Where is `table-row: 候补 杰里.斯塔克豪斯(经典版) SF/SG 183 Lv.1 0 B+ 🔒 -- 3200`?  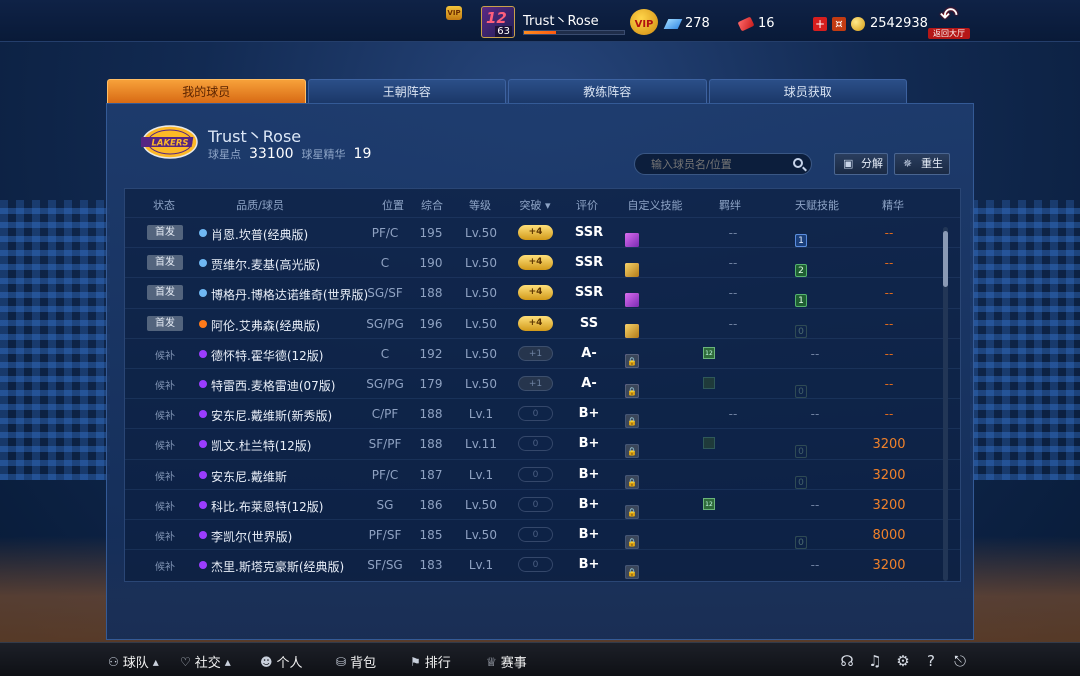 table-row: 候补 杰里.斯塔克豪斯(经典版) SF/SG 183 Lv.1 0 B+ 🔒 -- 3200 is located at coordinates (542, 564).